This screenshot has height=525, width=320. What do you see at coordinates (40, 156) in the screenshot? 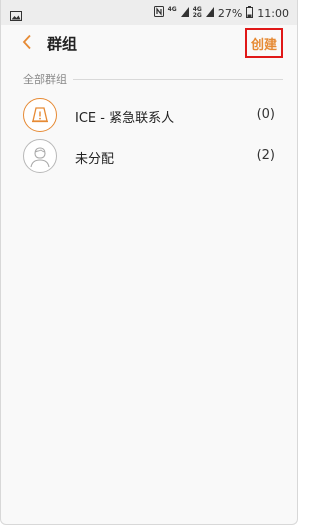
I see `person-icon` at bounding box center [40, 156].